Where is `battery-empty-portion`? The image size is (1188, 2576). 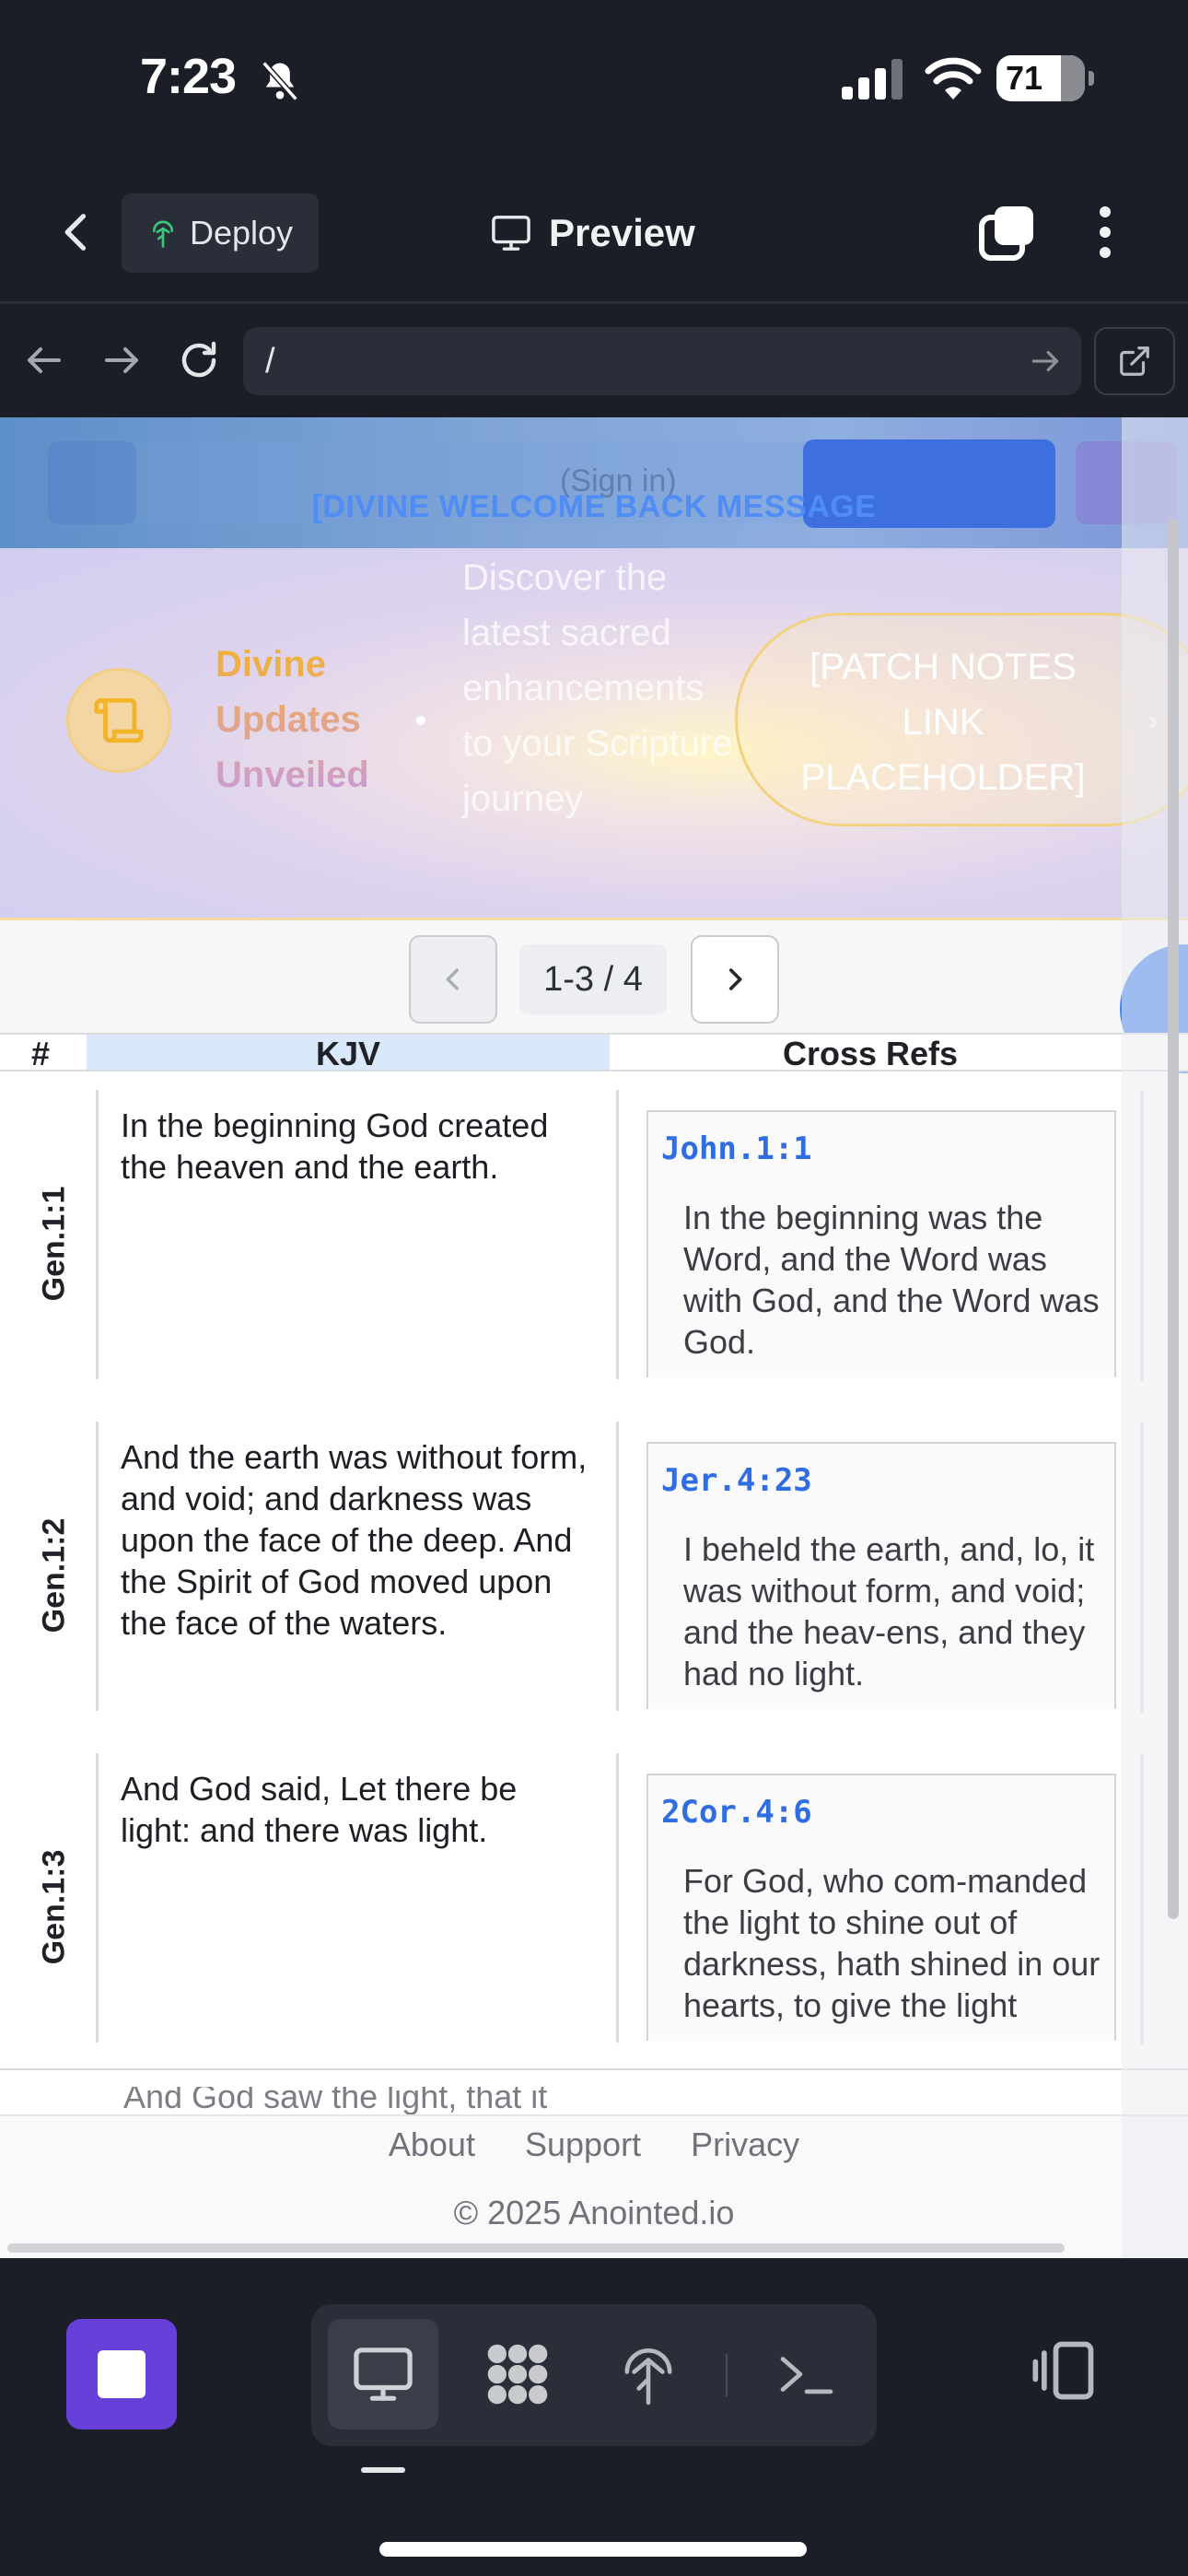 battery-empty-portion is located at coordinates (1073, 78).